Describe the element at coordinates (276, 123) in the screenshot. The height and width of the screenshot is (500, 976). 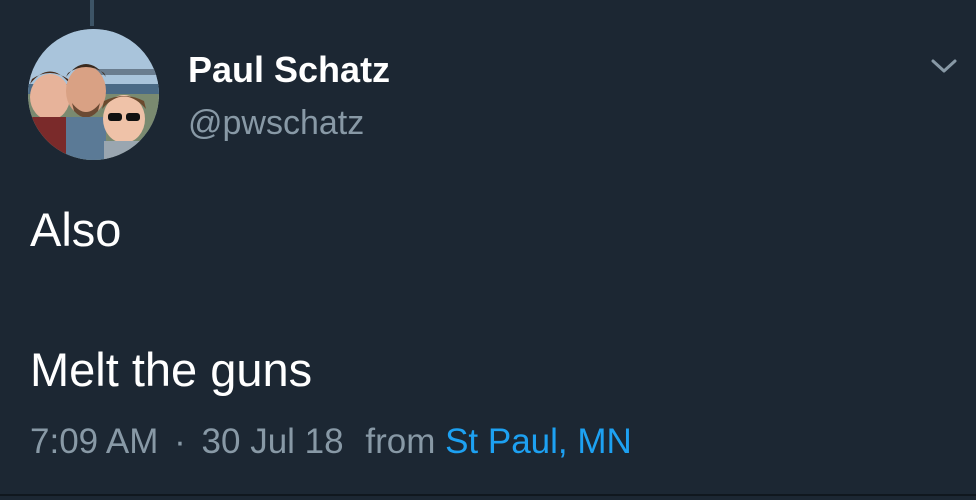
I see `author-handle: @pwschatz` at that location.